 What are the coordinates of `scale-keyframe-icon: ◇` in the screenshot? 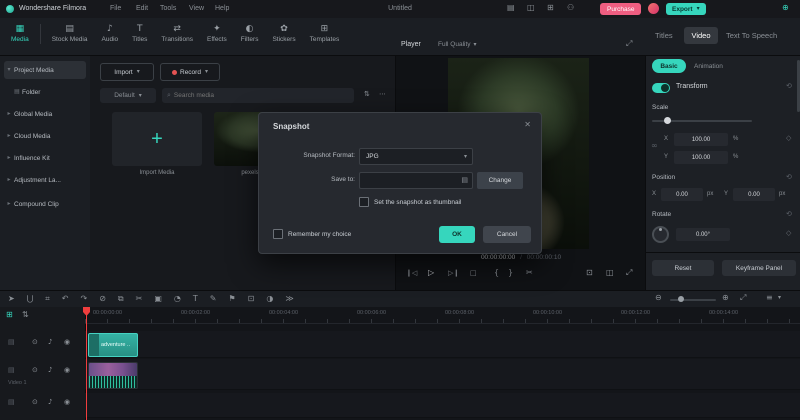 It's located at (788, 138).